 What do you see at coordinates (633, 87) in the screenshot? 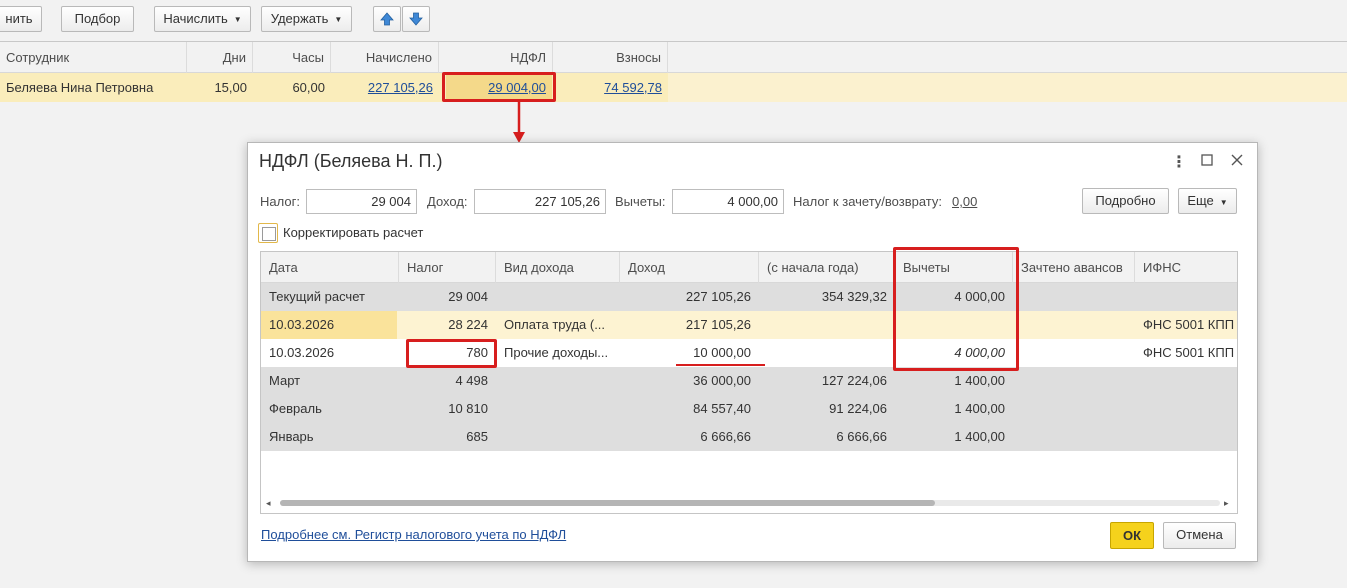
I see `contributions-link: 74 592,78` at bounding box center [633, 87].